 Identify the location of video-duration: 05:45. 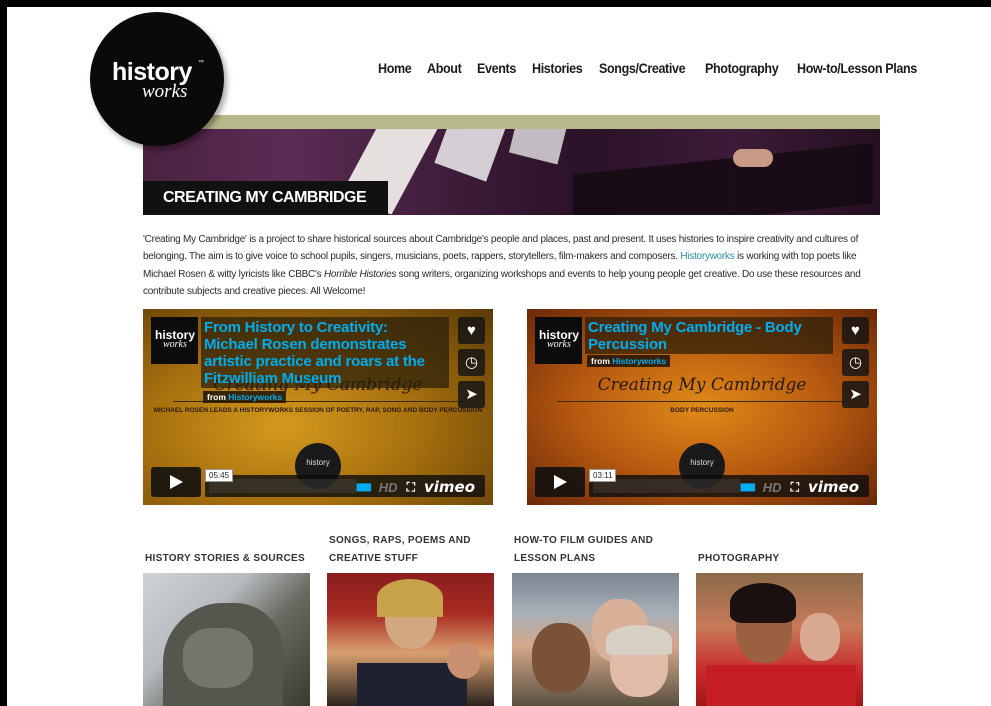
(219, 475).